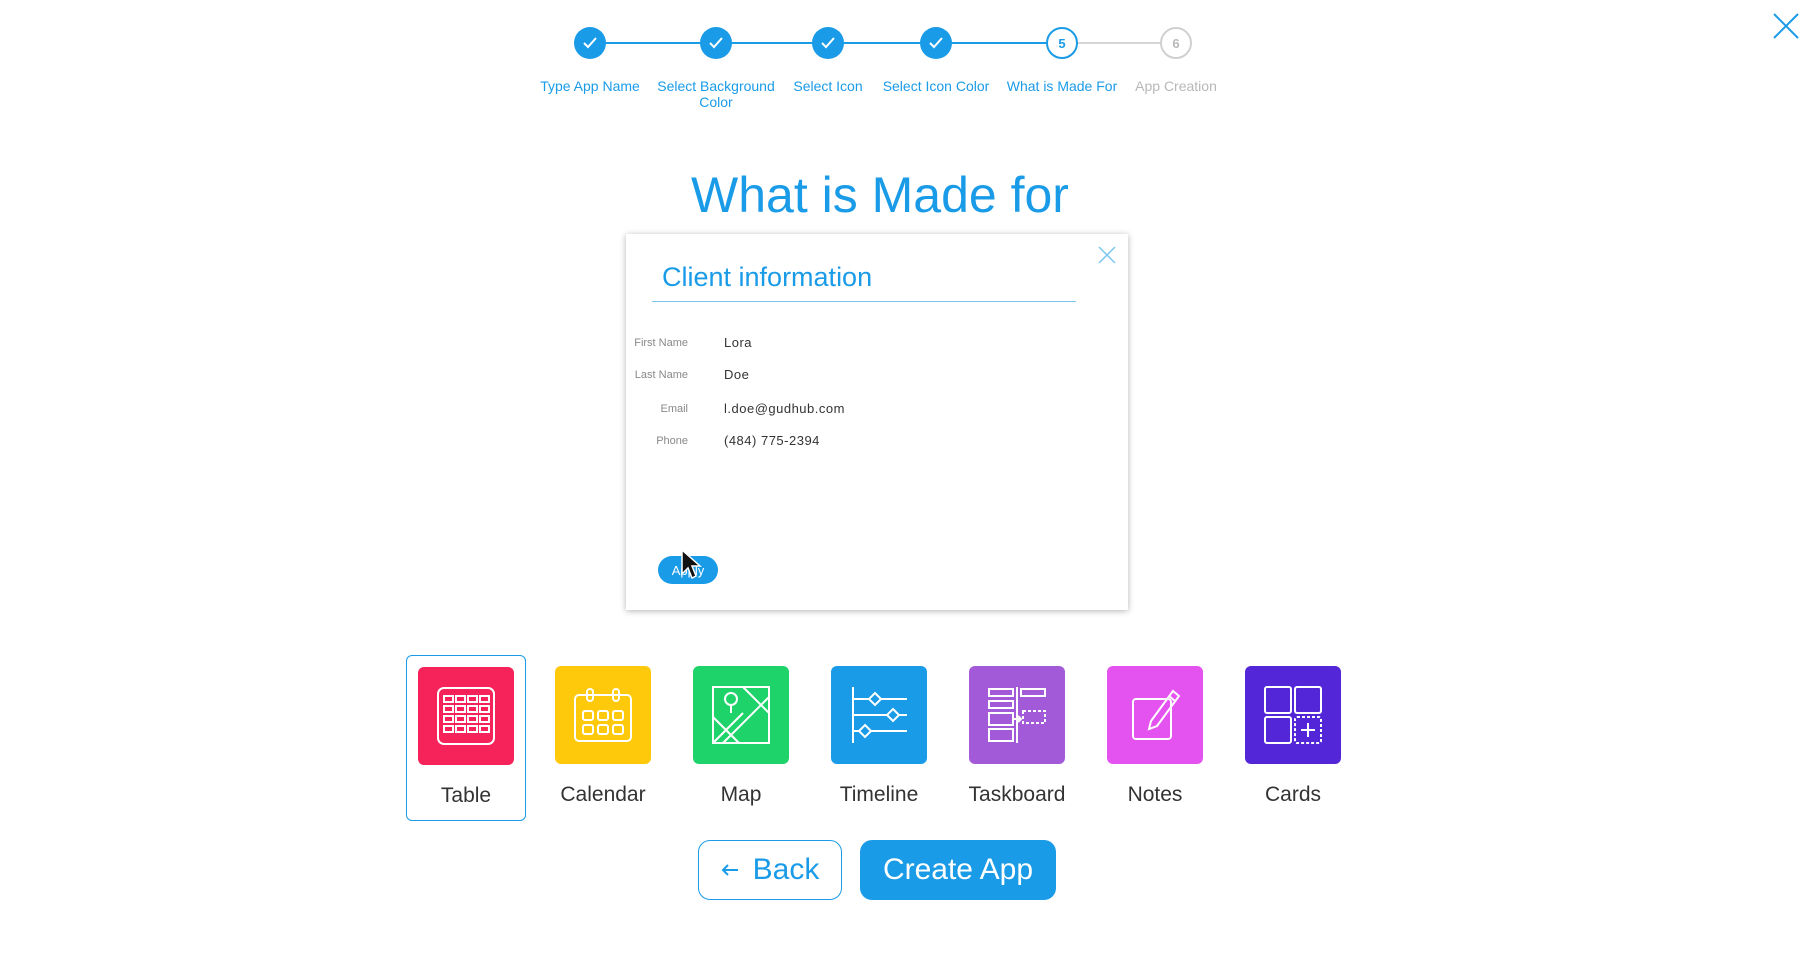  I want to click on tile-label: Notes, so click(1155, 794).